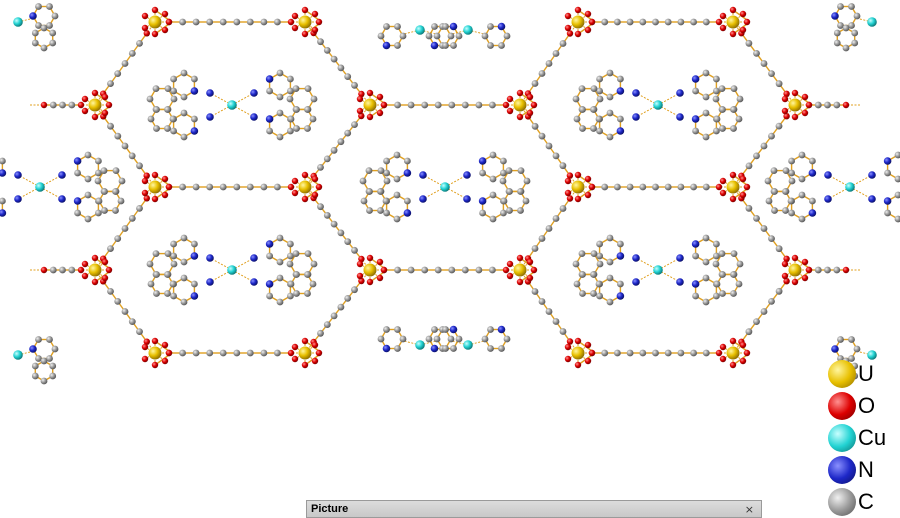 Image resolution: width=900 pixels, height=518 pixels. I want to click on picture-window: Picture ×, so click(534, 509).